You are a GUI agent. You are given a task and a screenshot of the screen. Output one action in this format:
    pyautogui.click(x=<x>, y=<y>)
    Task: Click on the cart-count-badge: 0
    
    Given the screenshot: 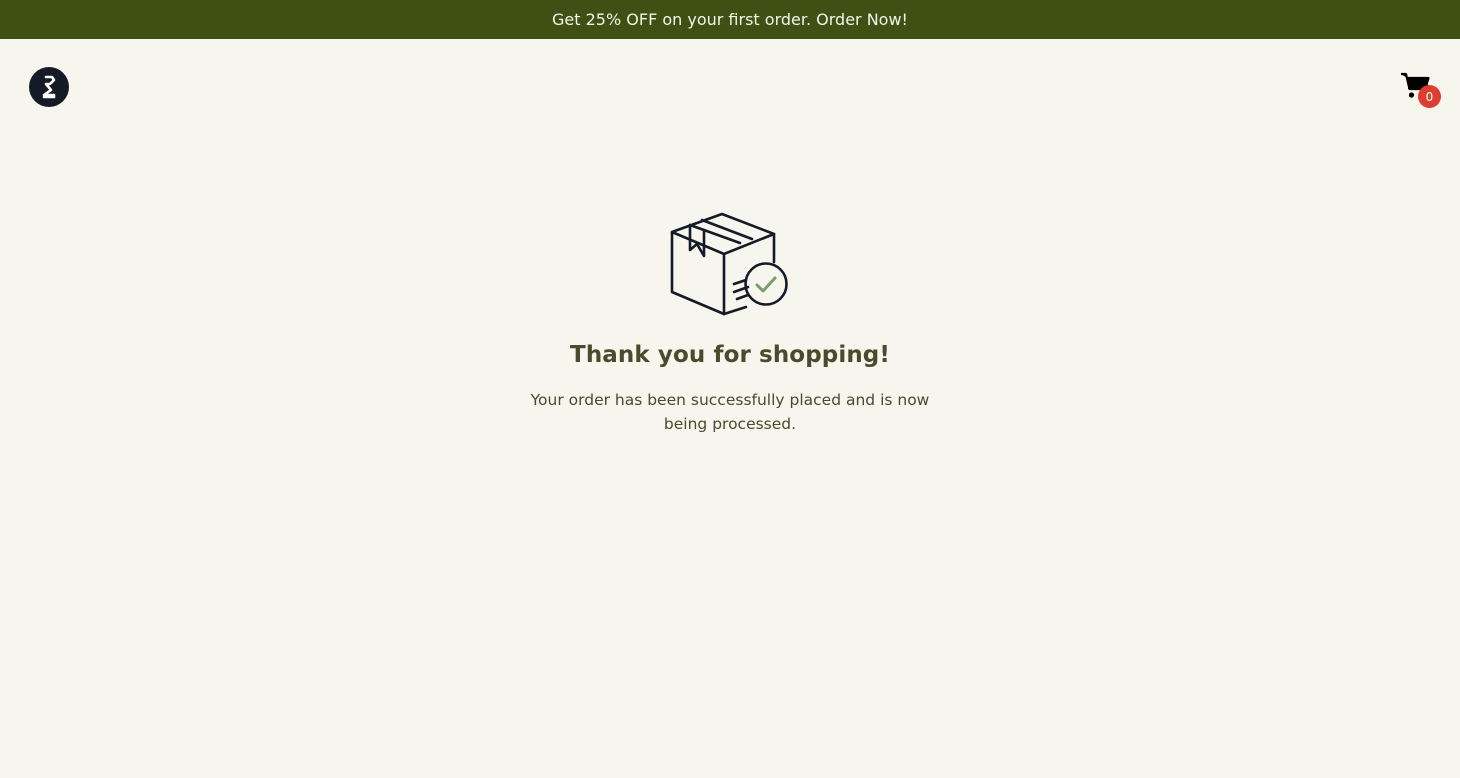 What is the action you would take?
    pyautogui.click(x=1429, y=96)
    